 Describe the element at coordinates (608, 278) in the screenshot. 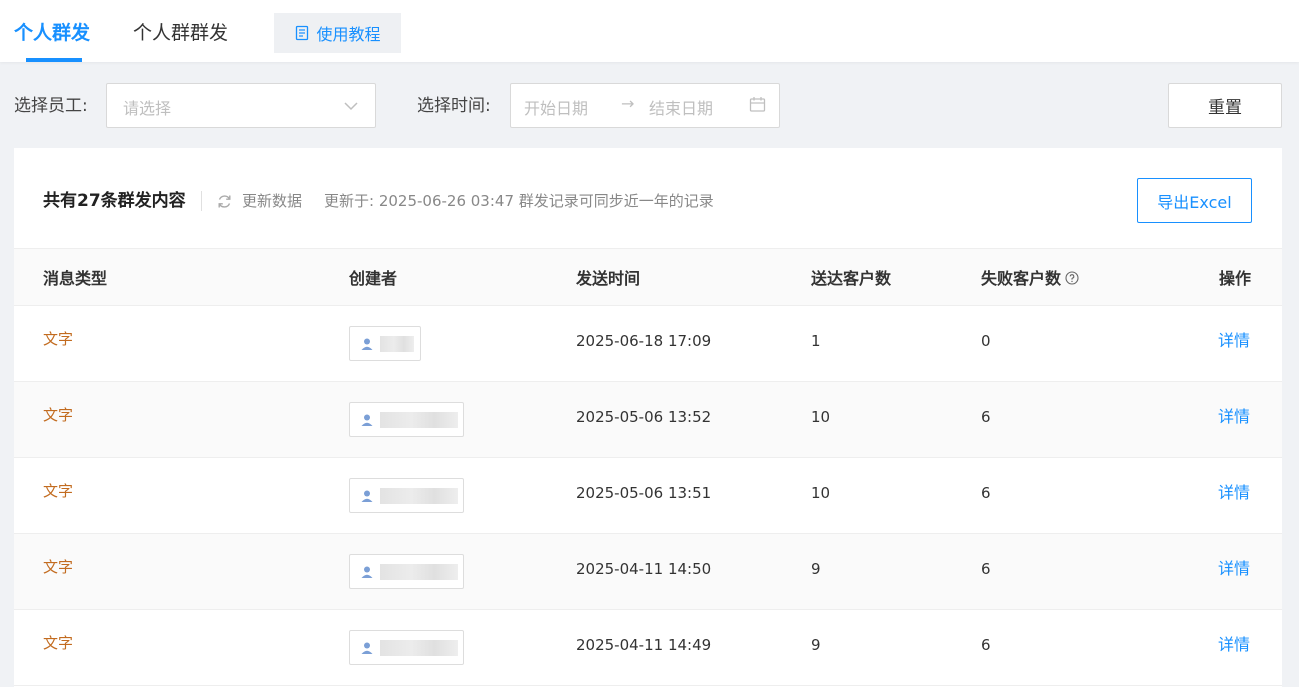

I see `column-header-send-time: 发送时间` at that location.